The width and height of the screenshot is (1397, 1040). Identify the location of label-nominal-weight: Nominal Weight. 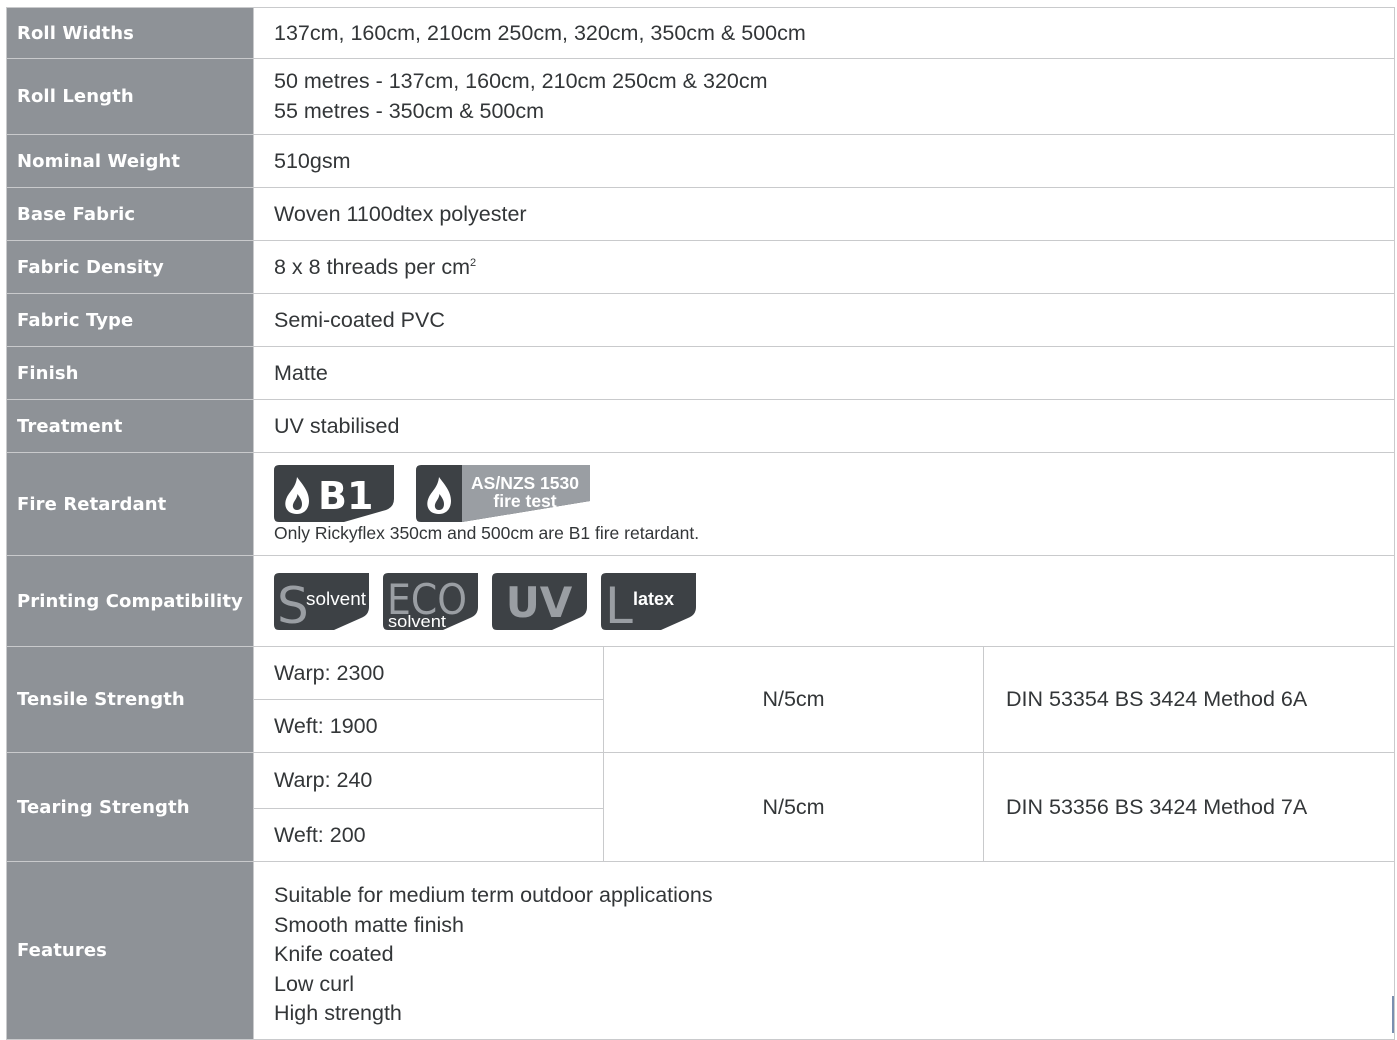
(130, 161).